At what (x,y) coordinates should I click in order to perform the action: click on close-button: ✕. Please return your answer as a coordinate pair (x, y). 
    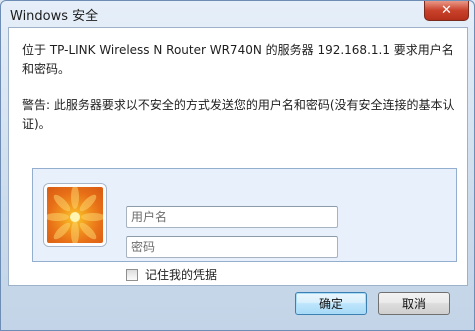
    Looking at the image, I should click on (446, 11).